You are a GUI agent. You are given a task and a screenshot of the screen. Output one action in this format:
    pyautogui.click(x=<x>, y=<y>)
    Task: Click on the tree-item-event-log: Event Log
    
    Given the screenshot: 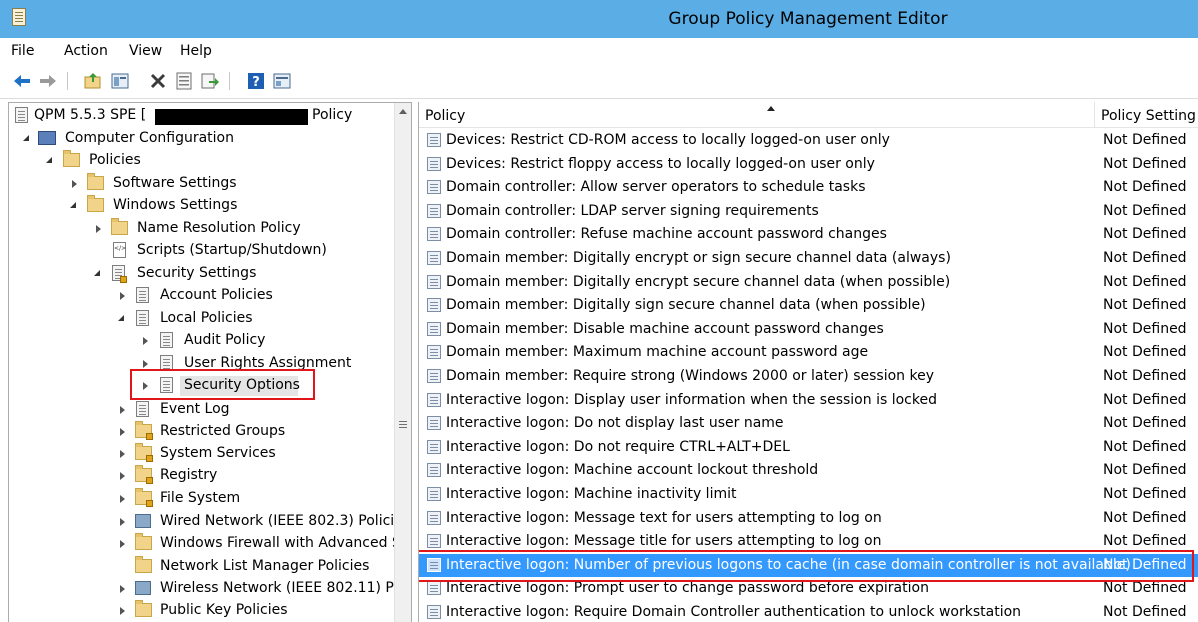 What is the action you would take?
    pyautogui.click(x=201, y=410)
    